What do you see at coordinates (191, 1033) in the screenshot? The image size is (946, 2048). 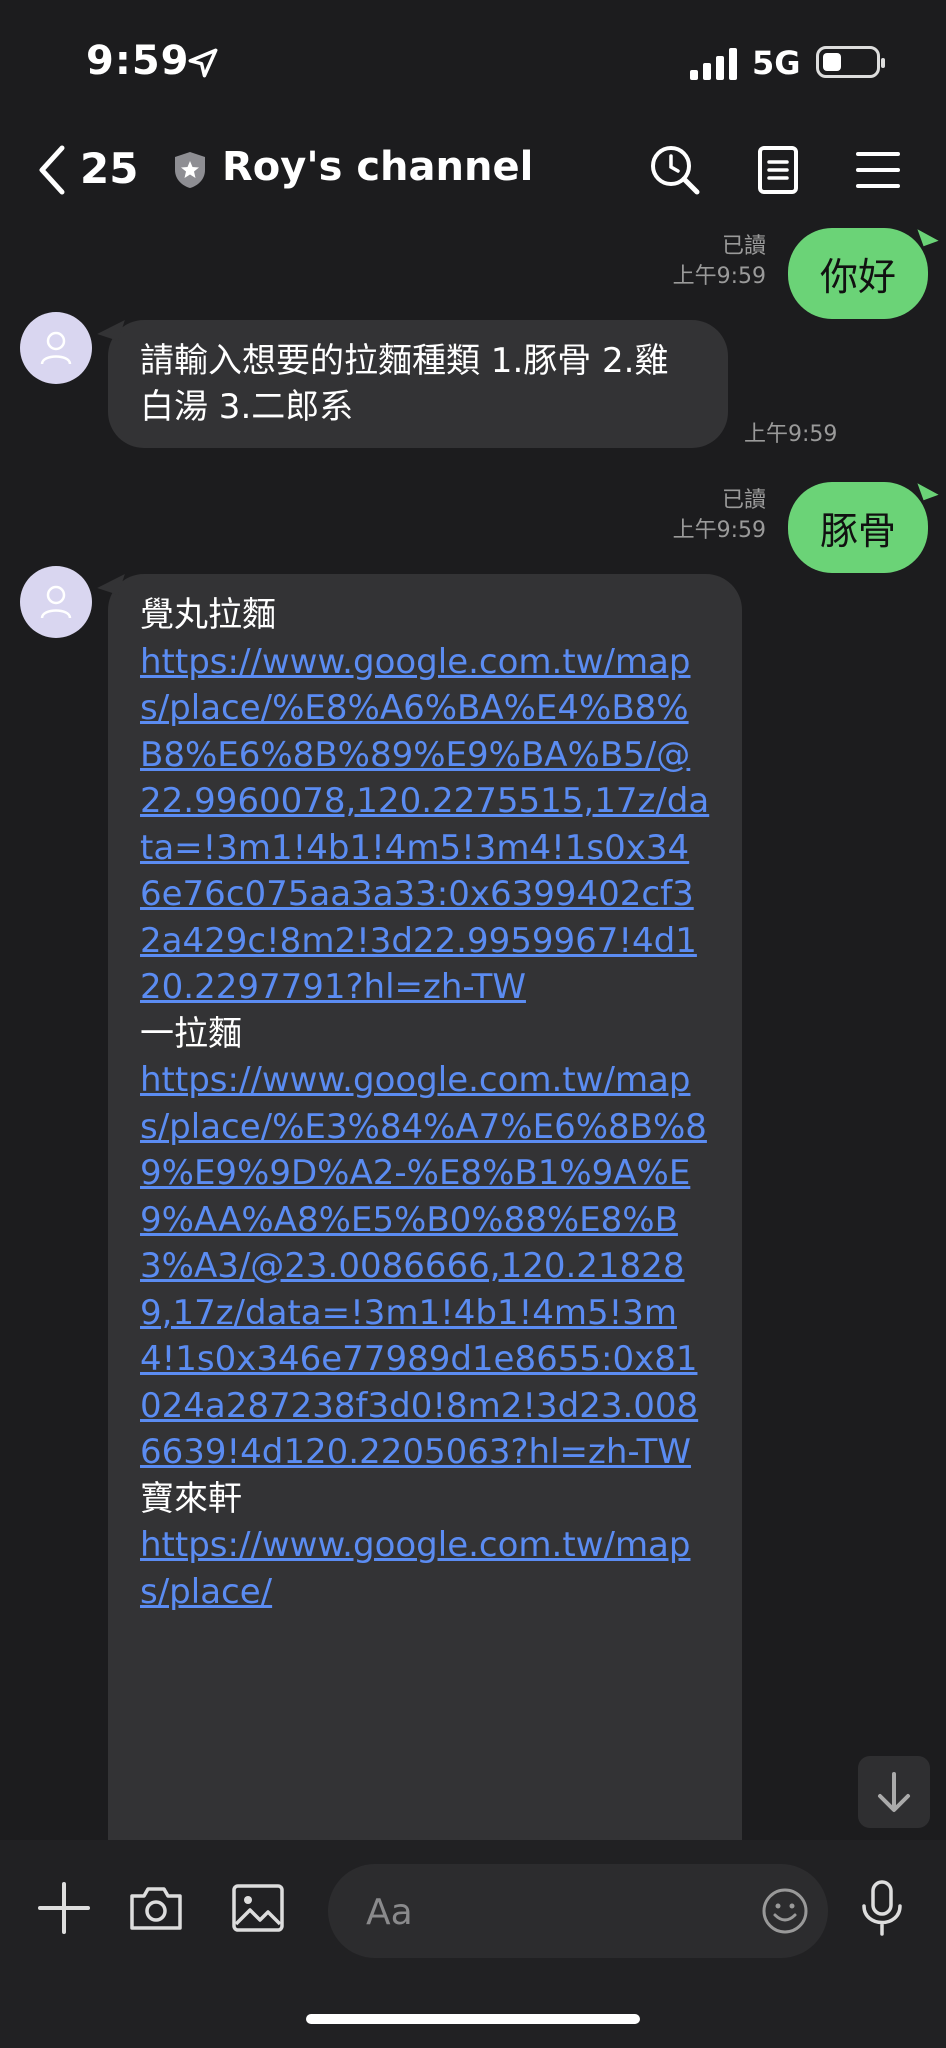 I see `restaurant-name: 一拉麵` at bounding box center [191, 1033].